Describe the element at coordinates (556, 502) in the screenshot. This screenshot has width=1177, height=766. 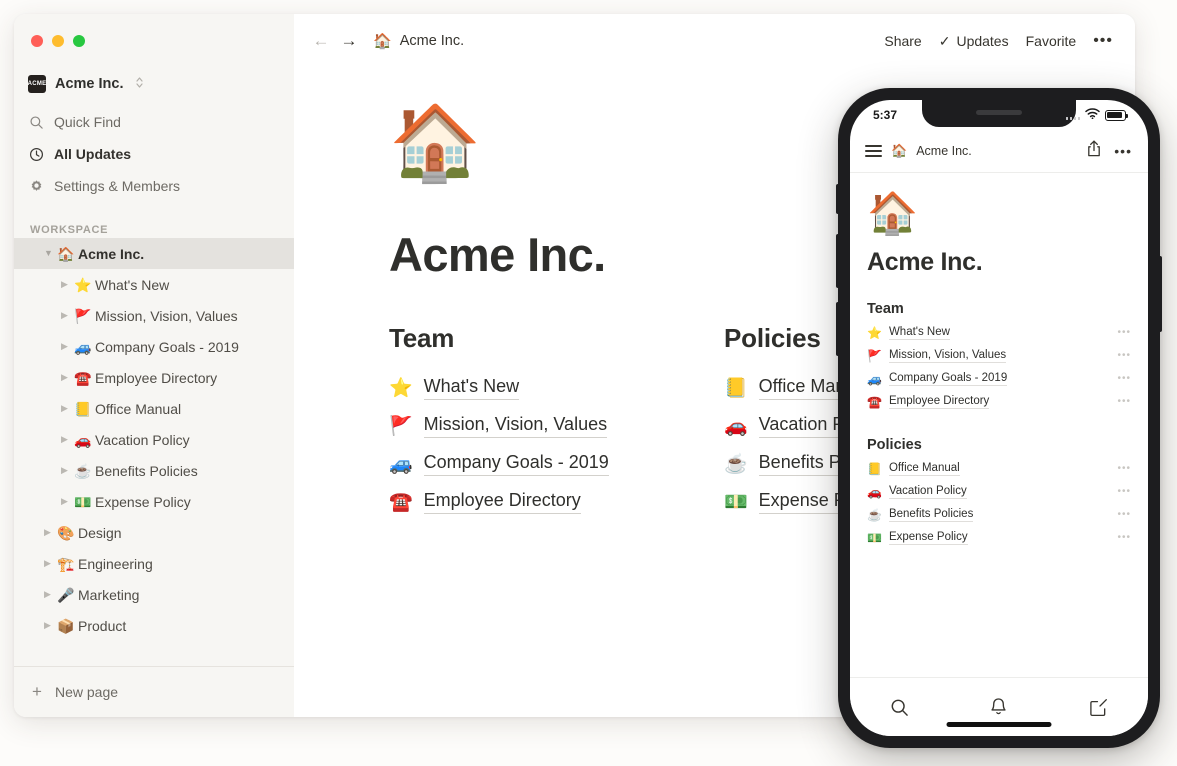
I see `page-link-employee-directory: ☎️ Employee Directory` at that location.